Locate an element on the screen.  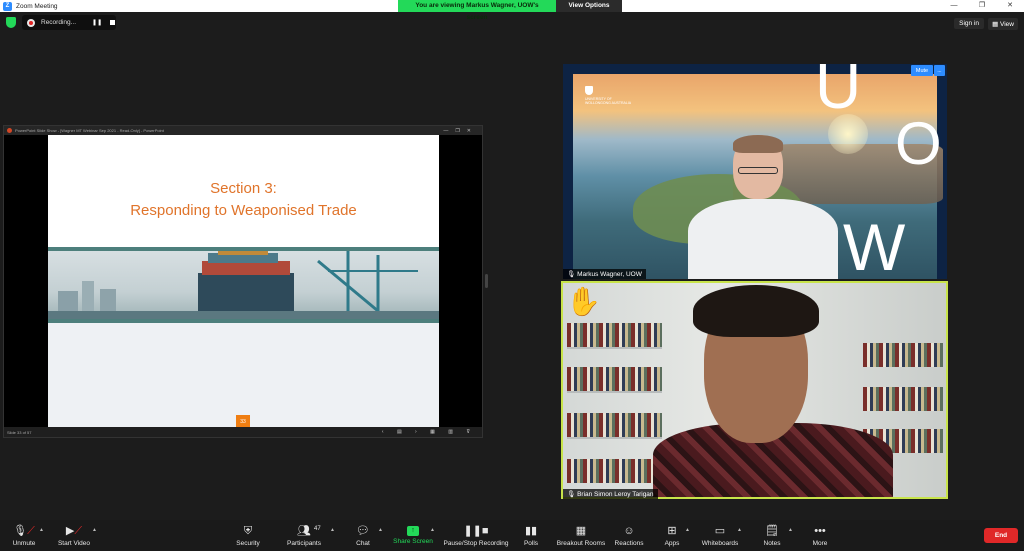
window-title: Zoom Meeting is located at coordinates (37, 6).